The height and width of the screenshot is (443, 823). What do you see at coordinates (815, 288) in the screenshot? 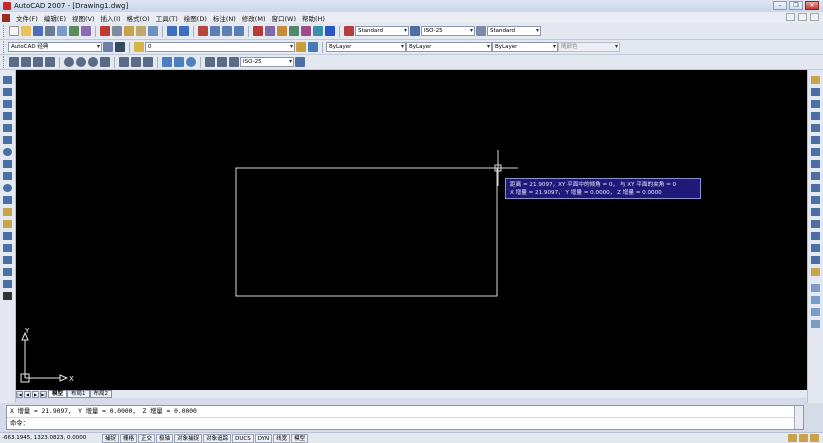
I see `draw-order-icon` at bounding box center [815, 288].